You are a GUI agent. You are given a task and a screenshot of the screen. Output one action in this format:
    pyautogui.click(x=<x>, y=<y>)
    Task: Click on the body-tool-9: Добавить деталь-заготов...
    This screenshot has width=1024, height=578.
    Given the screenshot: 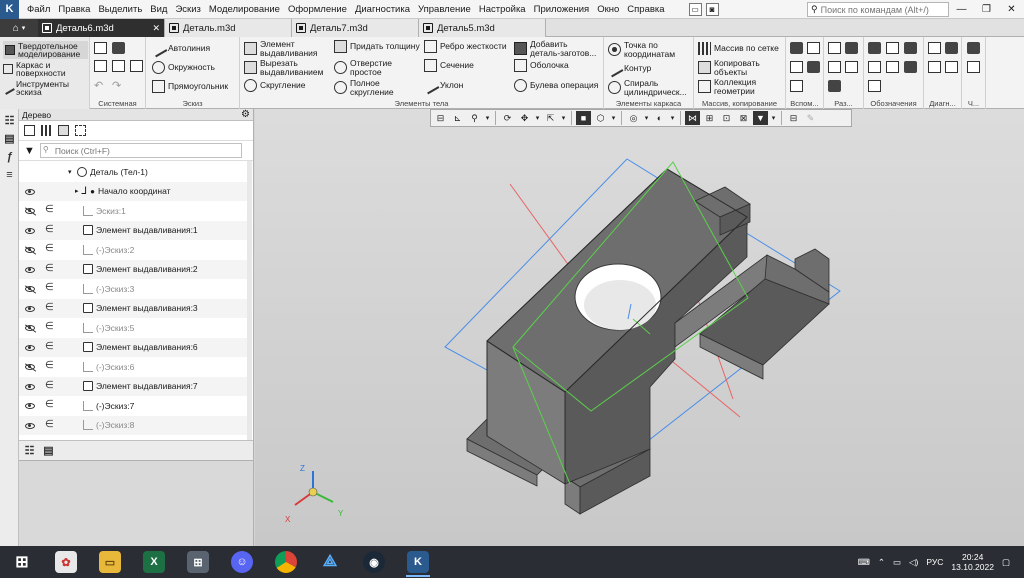 What is the action you would take?
    pyautogui.click(x=557, y=48)
    